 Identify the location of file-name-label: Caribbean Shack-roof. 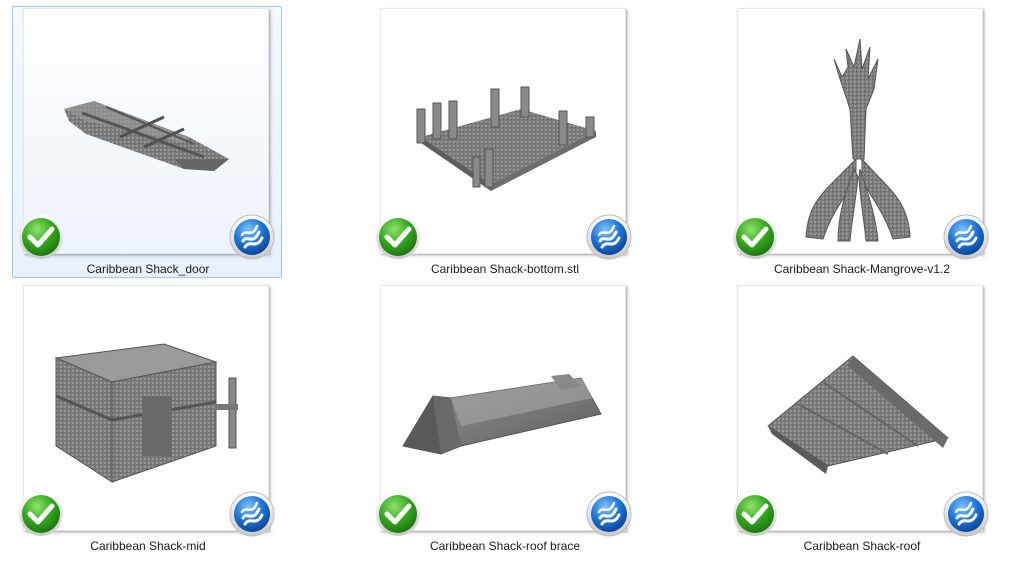
(862, 546).